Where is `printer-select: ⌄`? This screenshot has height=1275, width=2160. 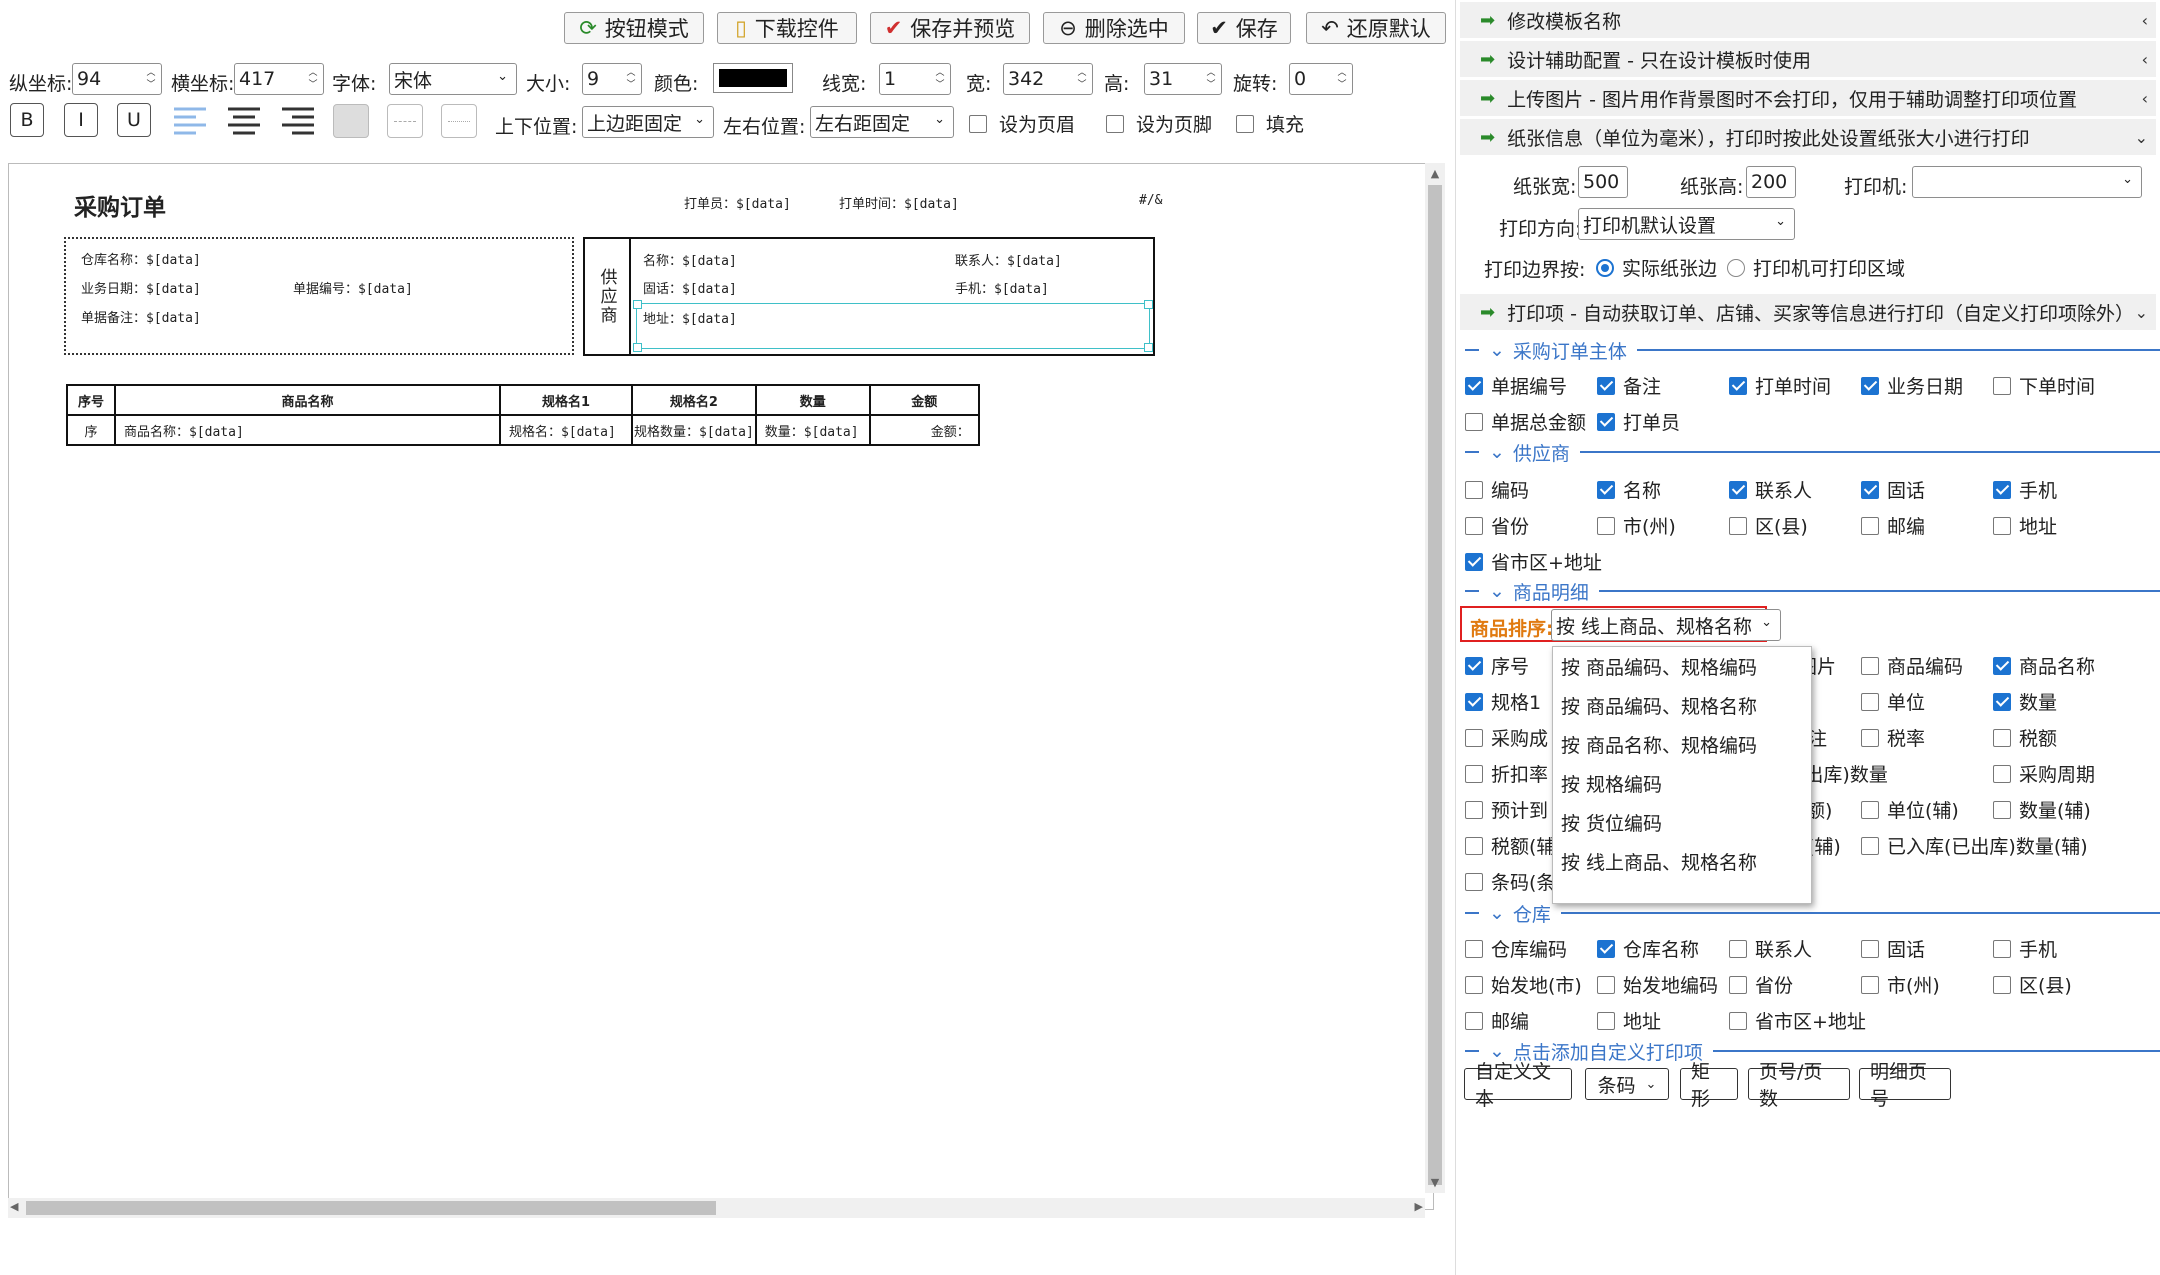 printer-select: ⌄ is located at coordinates (2027, 182).